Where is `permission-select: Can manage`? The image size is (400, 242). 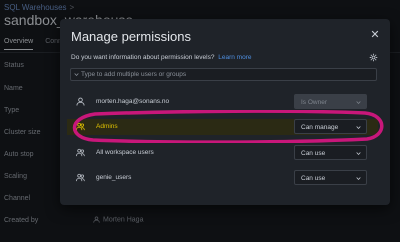 permission-select: Can manage is located at coordinates (330, 126).